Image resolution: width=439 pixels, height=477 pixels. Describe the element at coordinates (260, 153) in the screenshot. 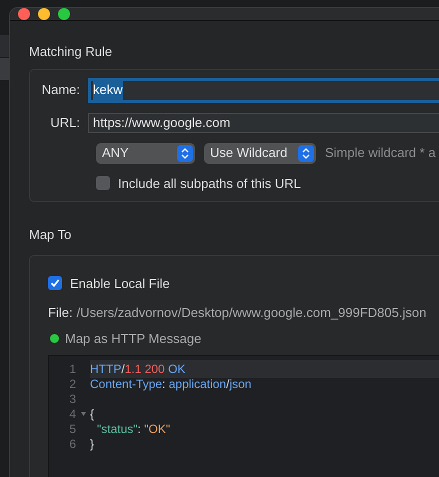

I see `dropdown-select: Use Wildcard` at that location.